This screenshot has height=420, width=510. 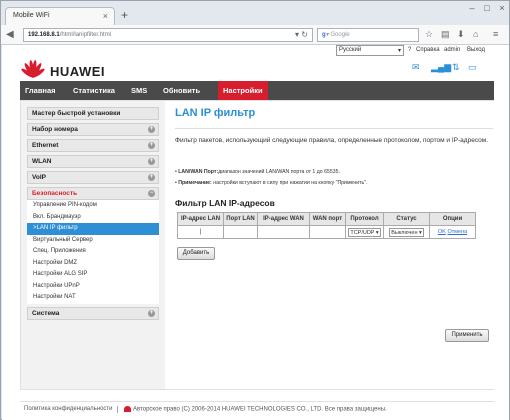 What do you see at coordinates (93, 313) in the screenshot?
I see `sidebar-item-system: Система +` at bounding box center [93, 313].